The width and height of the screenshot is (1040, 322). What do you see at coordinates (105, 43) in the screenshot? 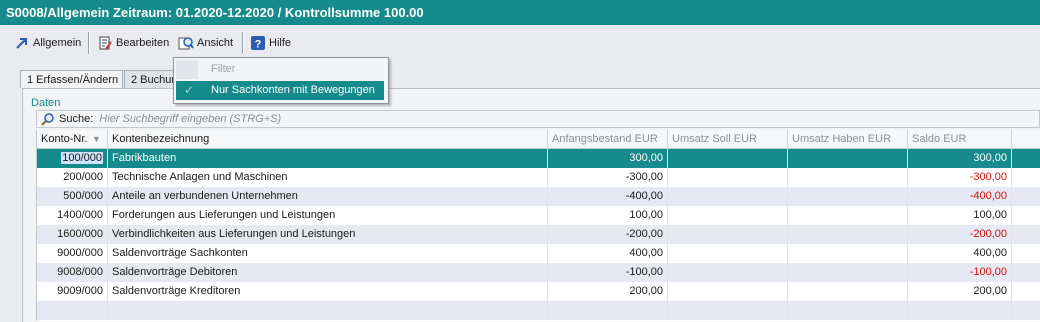
I see `edit-document-icon` at bounding box center [105, 43].